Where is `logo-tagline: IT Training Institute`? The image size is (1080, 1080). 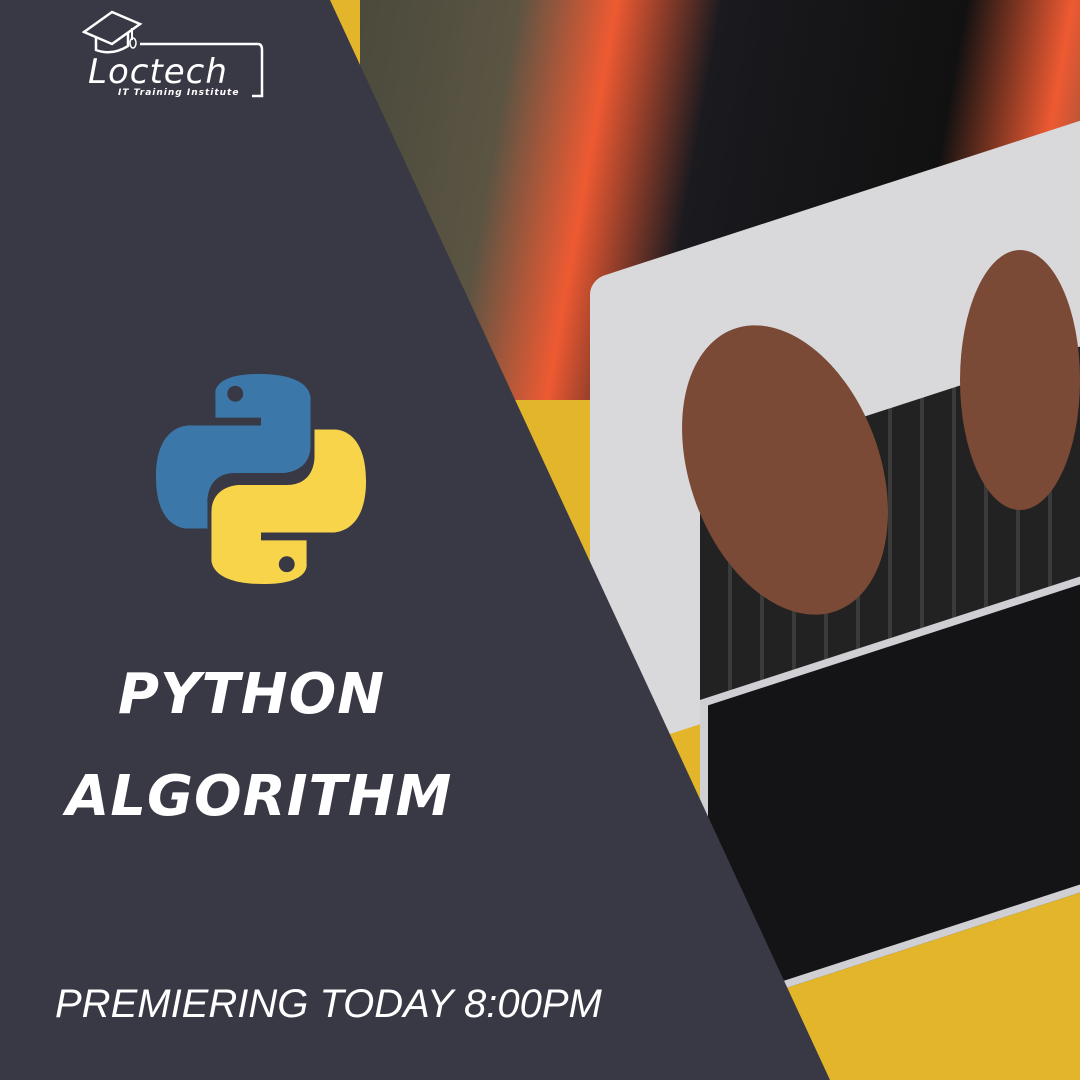
logo-tagline: IT Training Institute is located at coordinates (179, 93).